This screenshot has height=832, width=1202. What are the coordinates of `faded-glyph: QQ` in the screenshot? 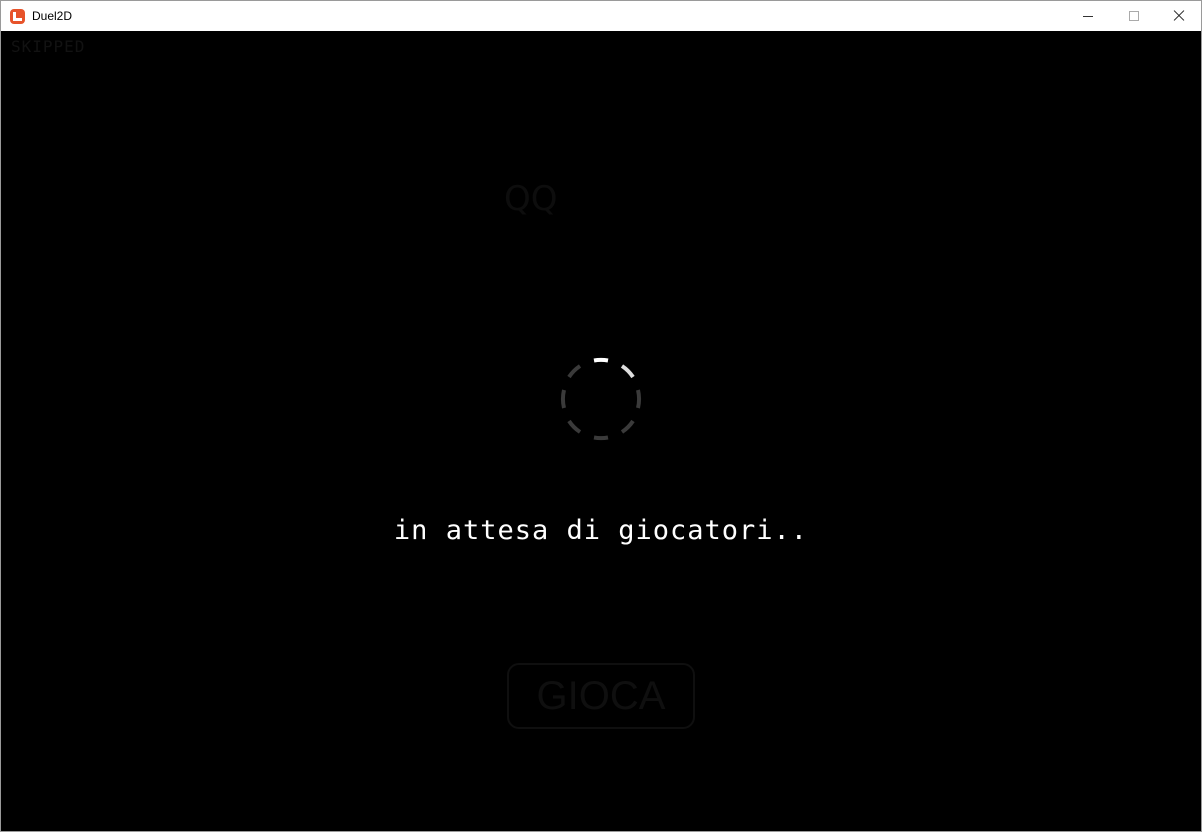 It's located at (531, 199).